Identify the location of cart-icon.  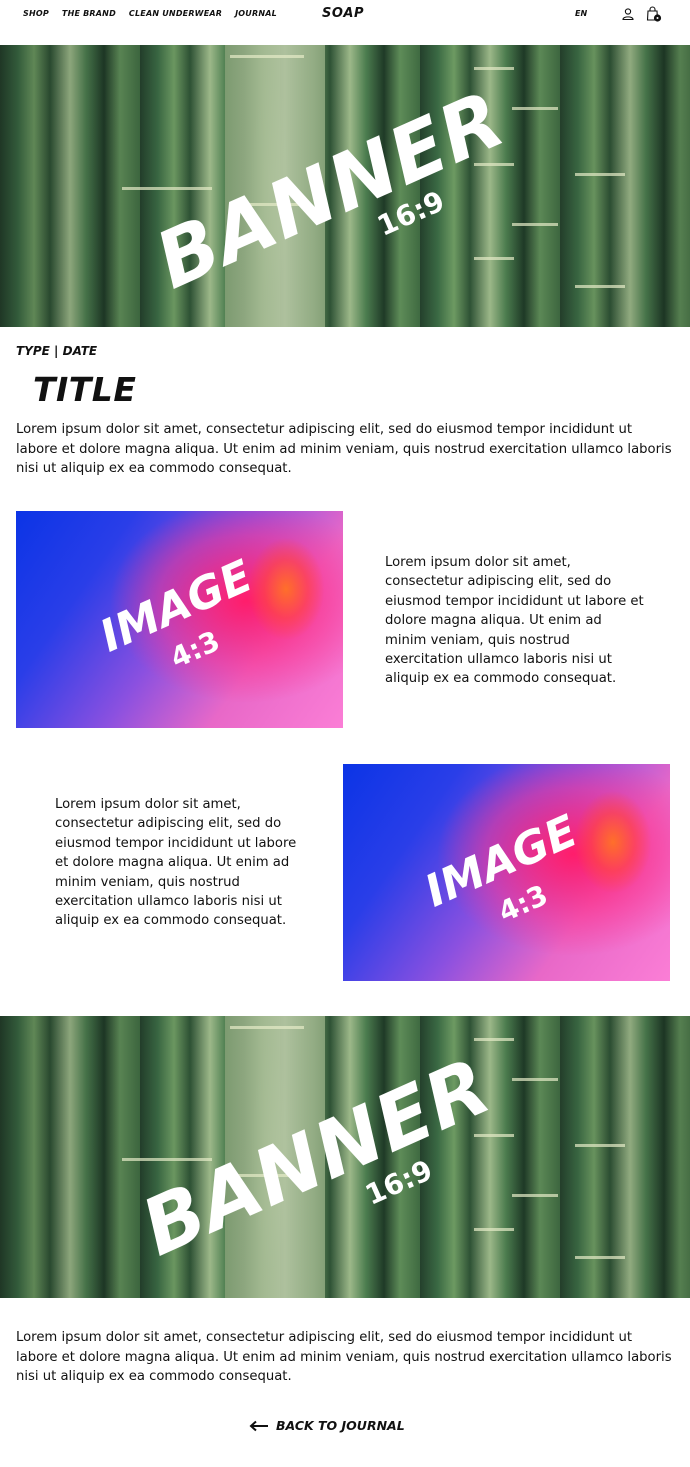
(654, 14).